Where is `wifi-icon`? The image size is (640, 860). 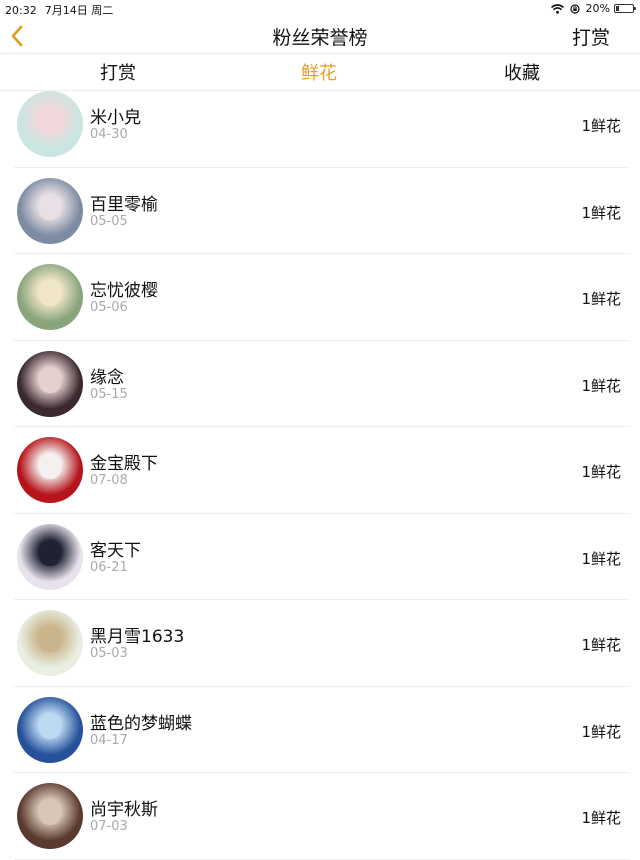 wifi-icon is located at coordinates (557, 8).